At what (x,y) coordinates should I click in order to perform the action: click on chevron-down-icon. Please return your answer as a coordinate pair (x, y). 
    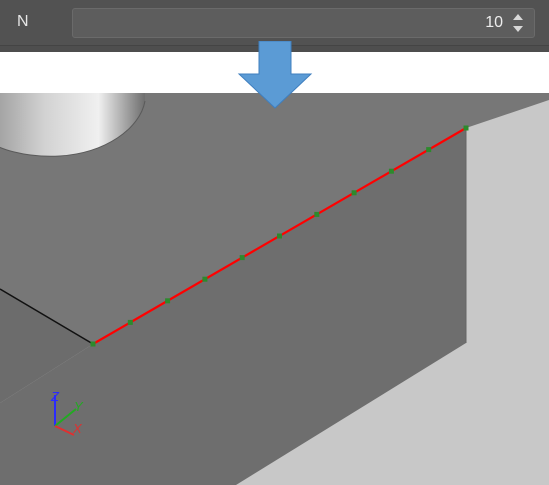
    Looking at the image, I should click on (518, 29).